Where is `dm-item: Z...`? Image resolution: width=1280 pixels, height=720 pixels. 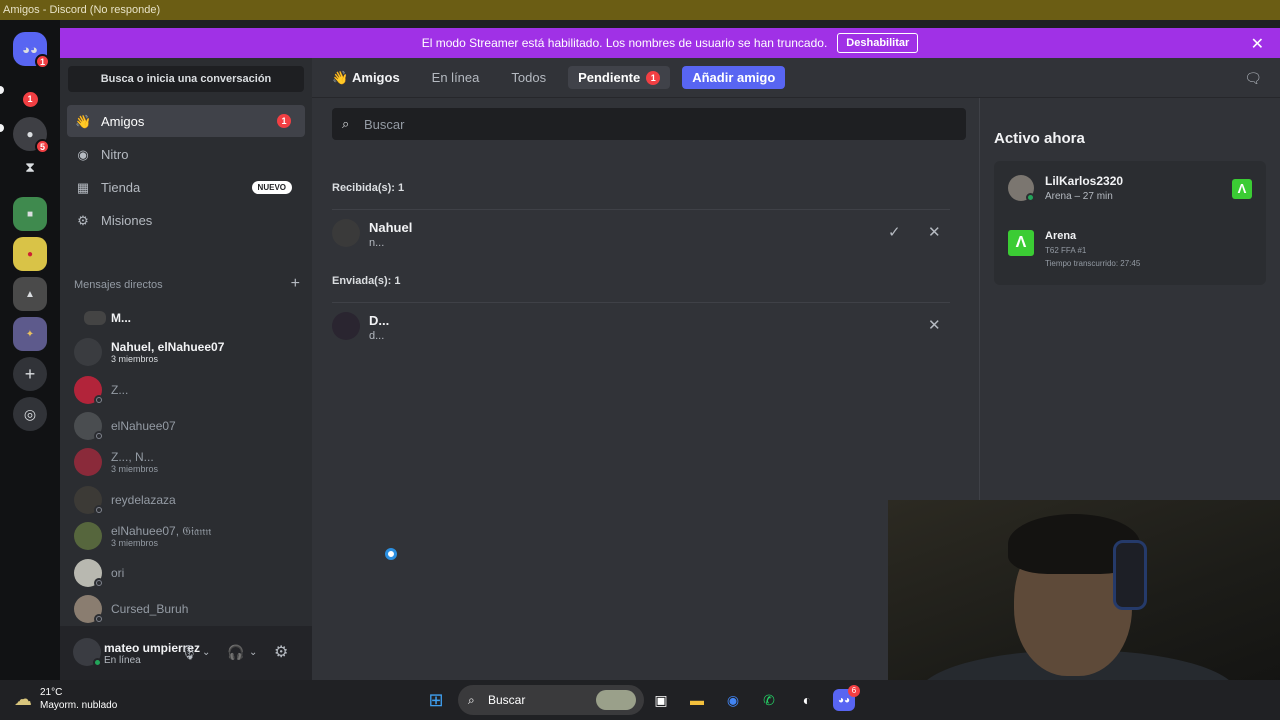 dm-item: Z... is located at coordinates (186, 390).